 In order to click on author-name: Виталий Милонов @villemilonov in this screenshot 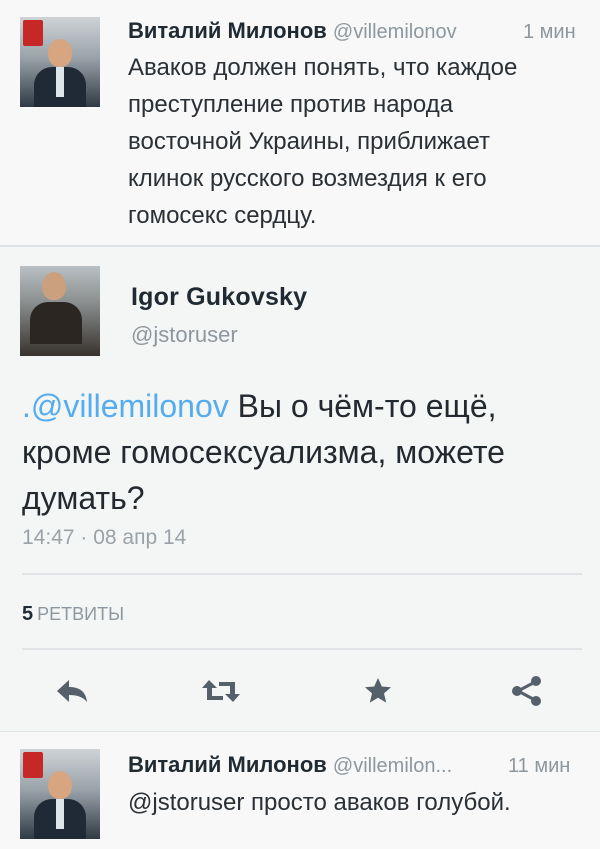, I will do `click(292, 31)`.